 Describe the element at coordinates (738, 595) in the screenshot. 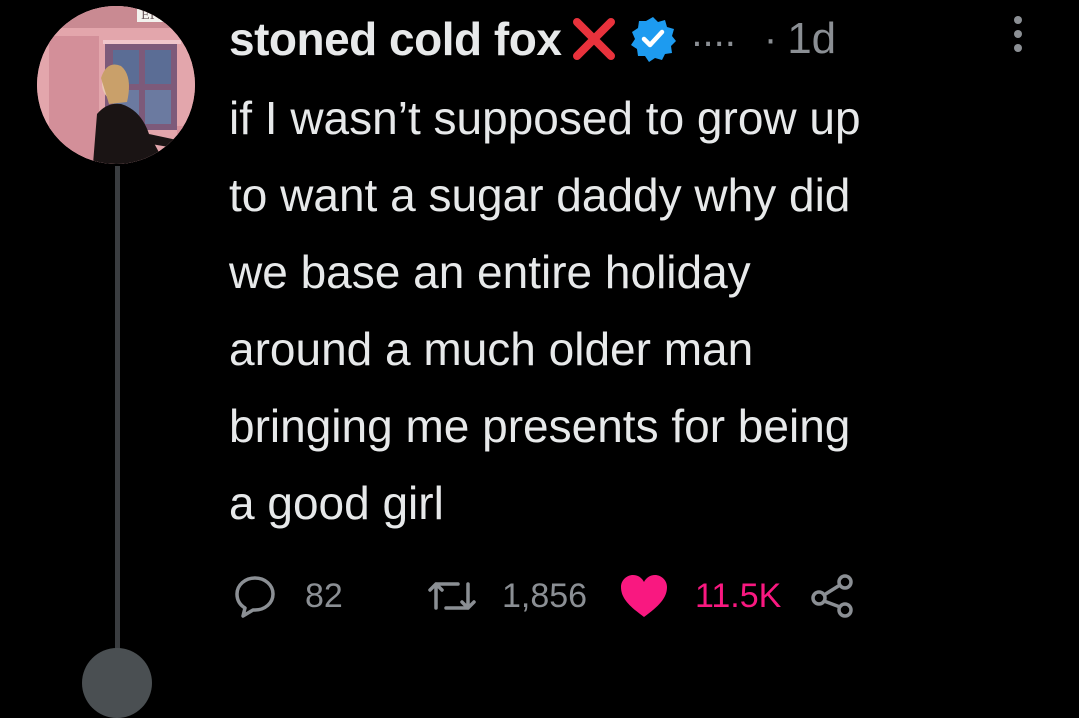

I see `like-count: 11.5K` at that location.